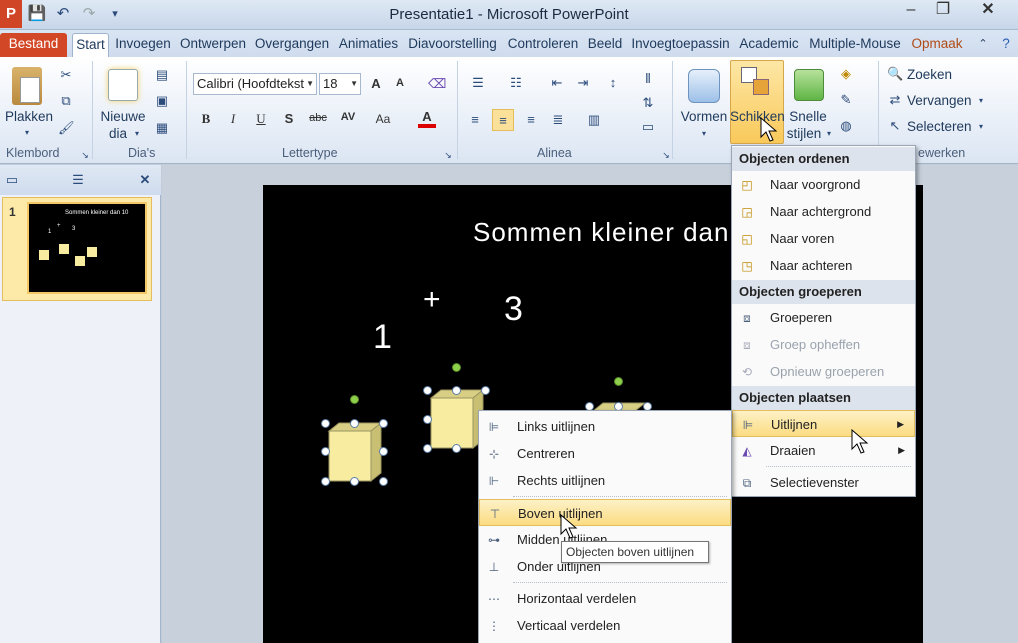  Describe the element at coordinates (340, 84) in the screenshot. I see `font-size-combo: 18 ▼` at that location.